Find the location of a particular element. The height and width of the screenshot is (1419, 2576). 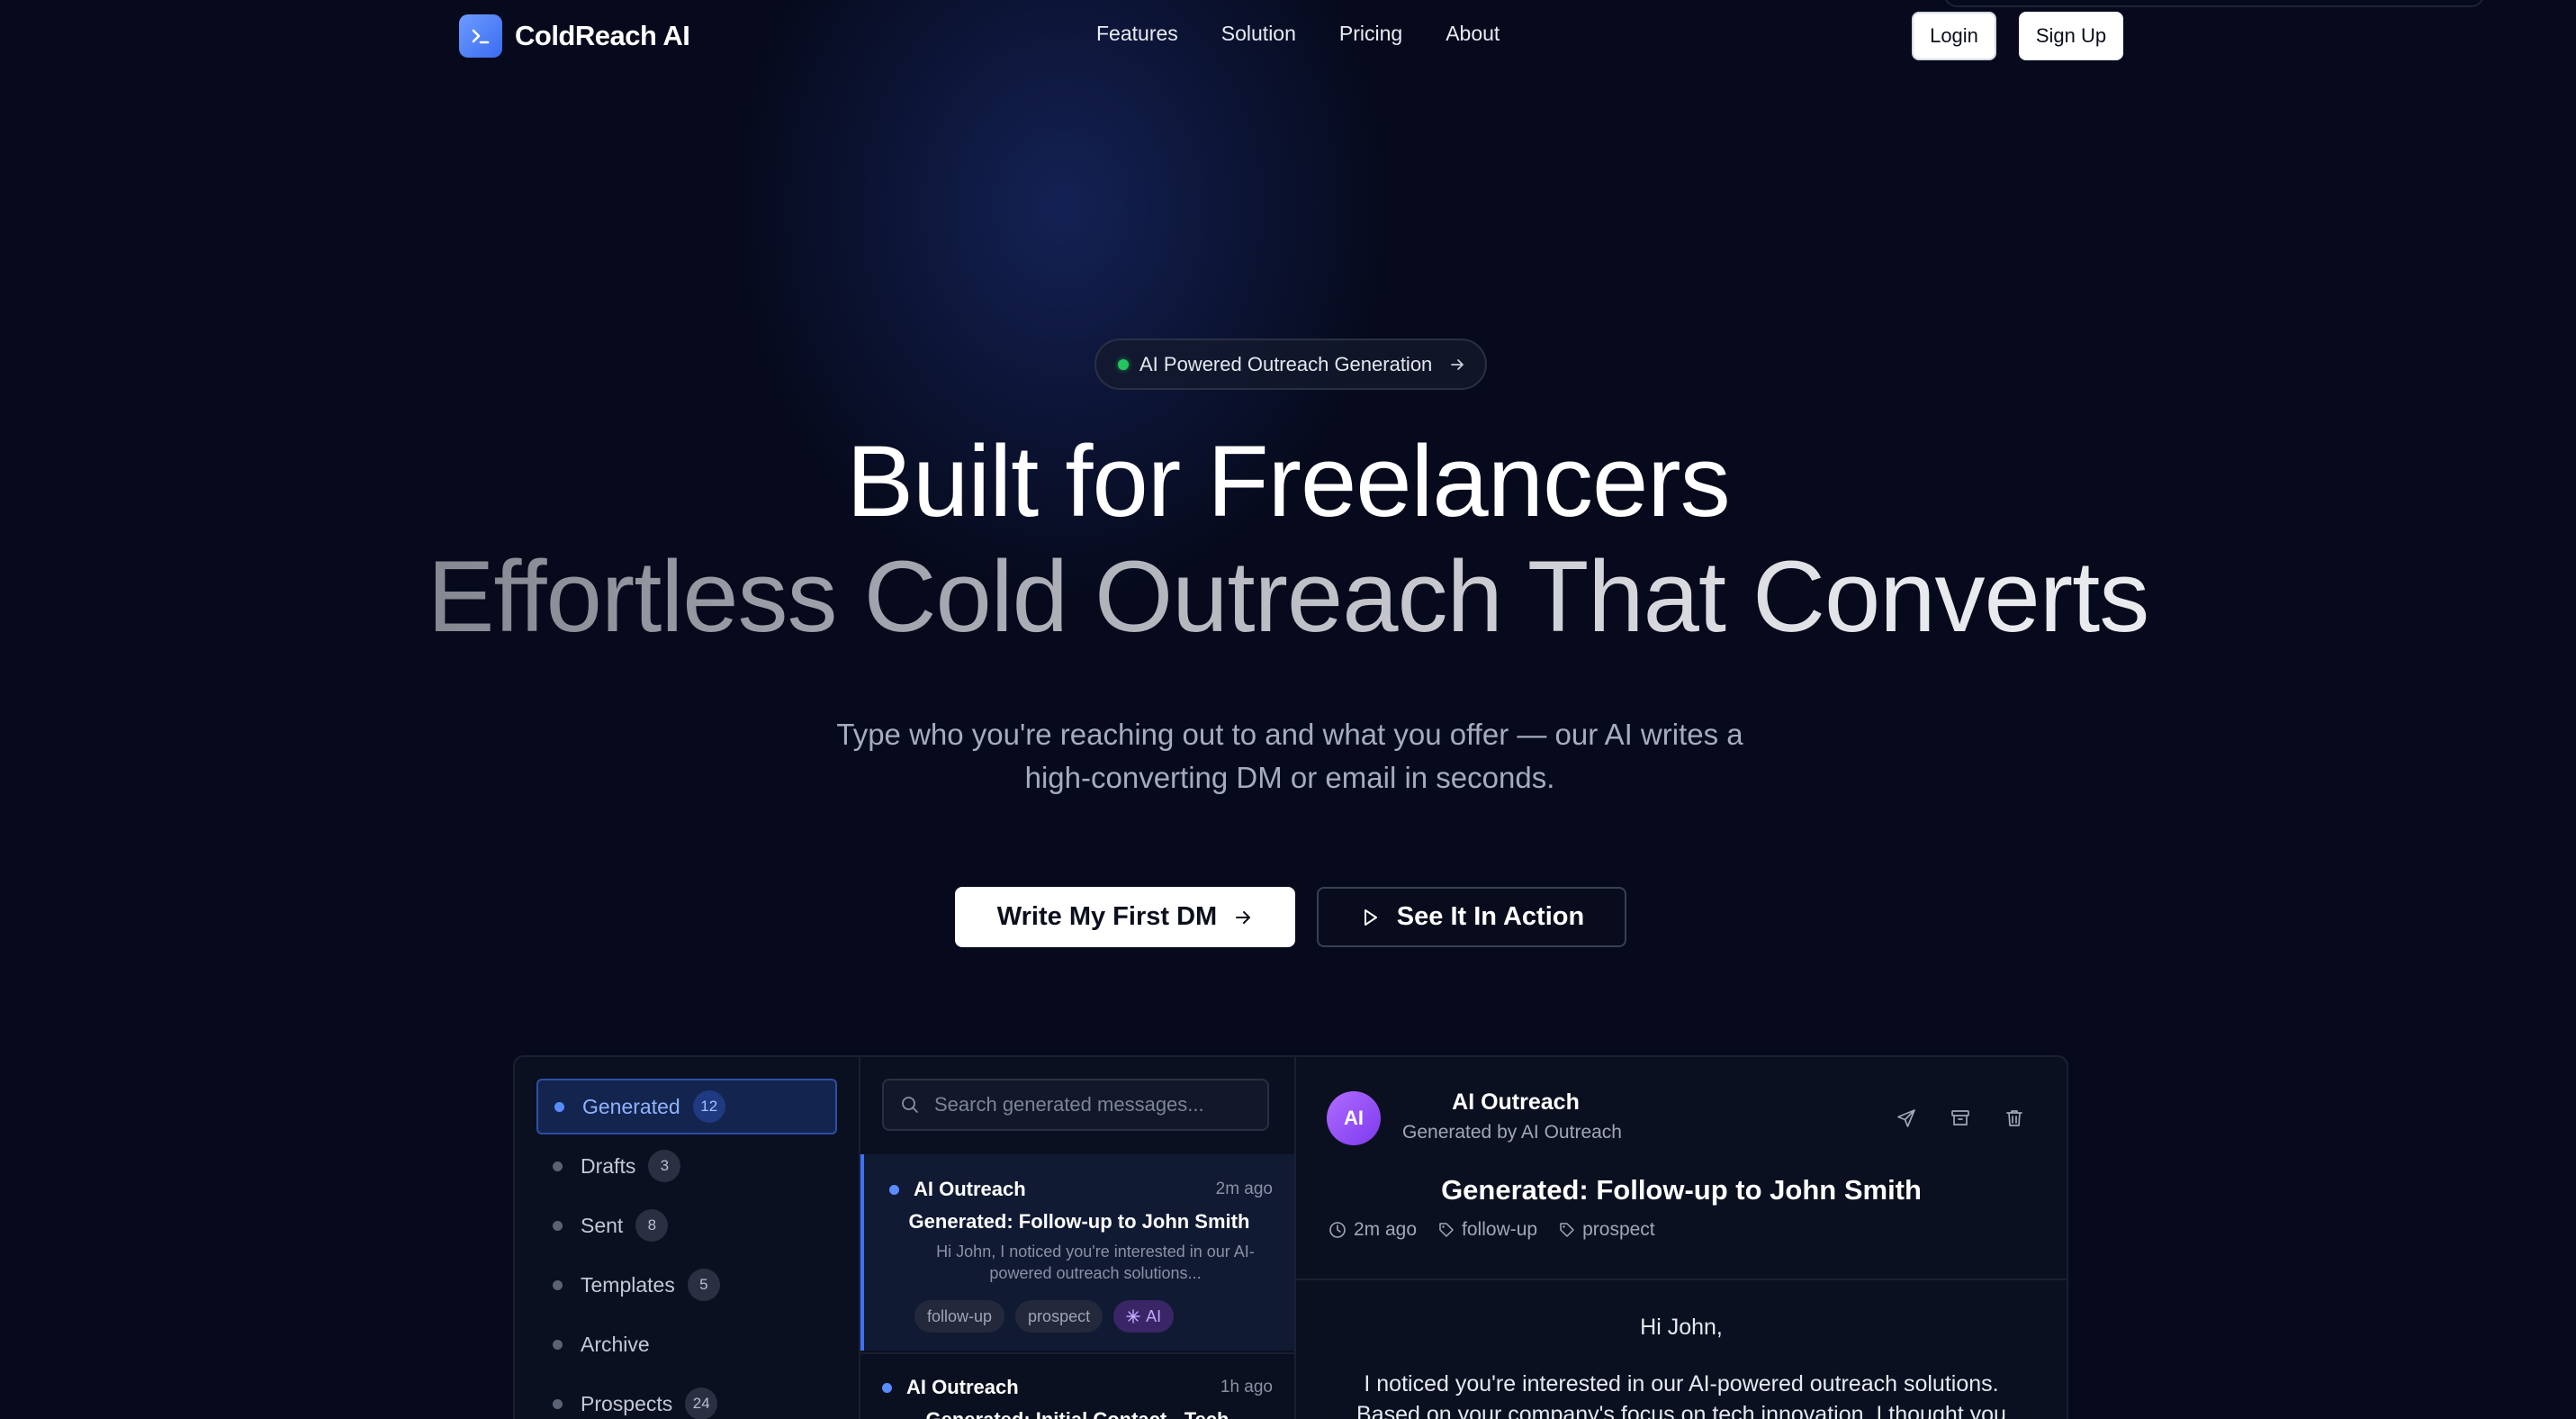

sidebar-item-label: Templates is located at coordinates (628, 1284).